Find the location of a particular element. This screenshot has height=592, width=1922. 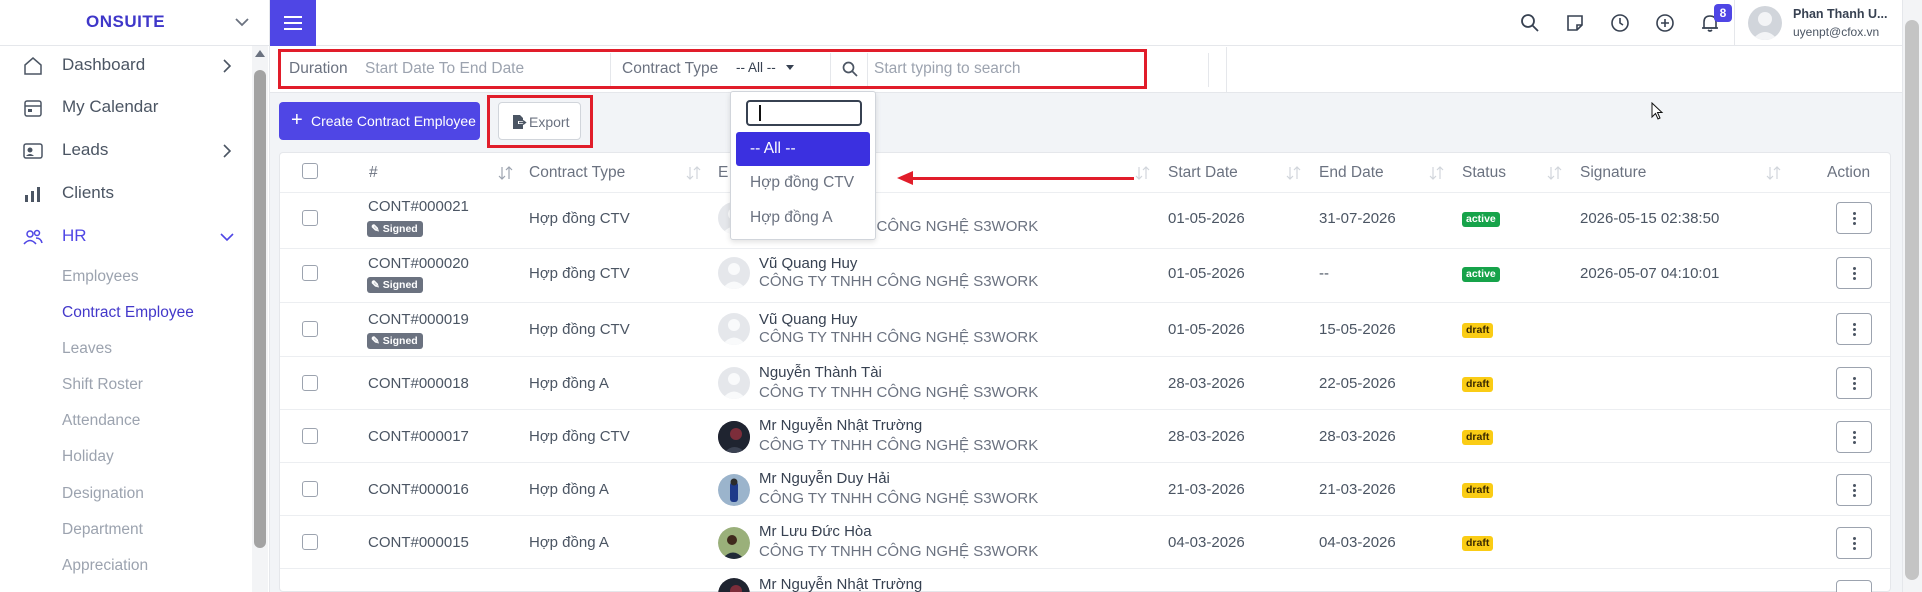

create-contract-employee-button: + Create Contract Employee is located at coordinates (379, 121).